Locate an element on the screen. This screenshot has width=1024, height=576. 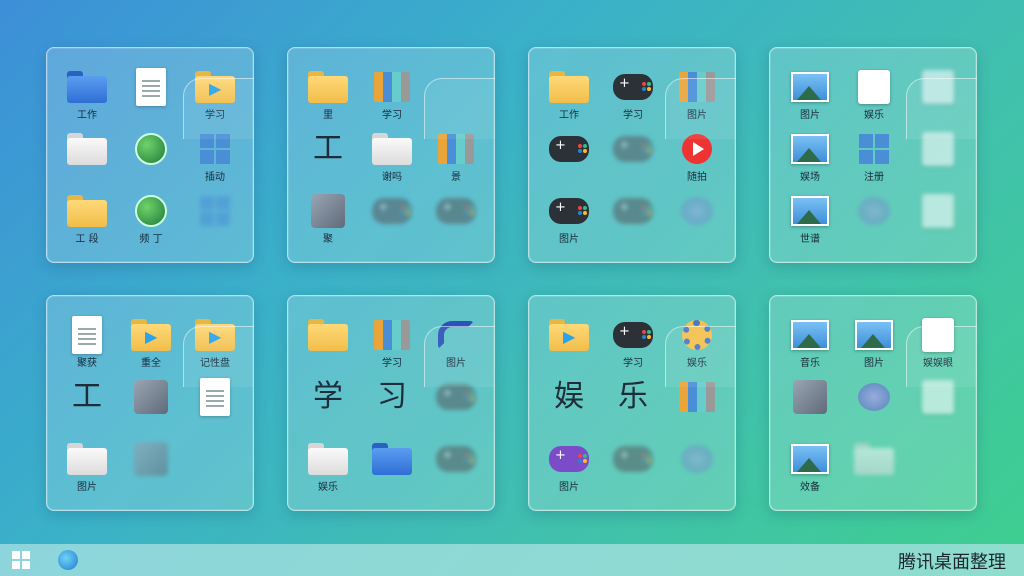
desktop-shortcut: 乐 is located at coordinates (633, 409).